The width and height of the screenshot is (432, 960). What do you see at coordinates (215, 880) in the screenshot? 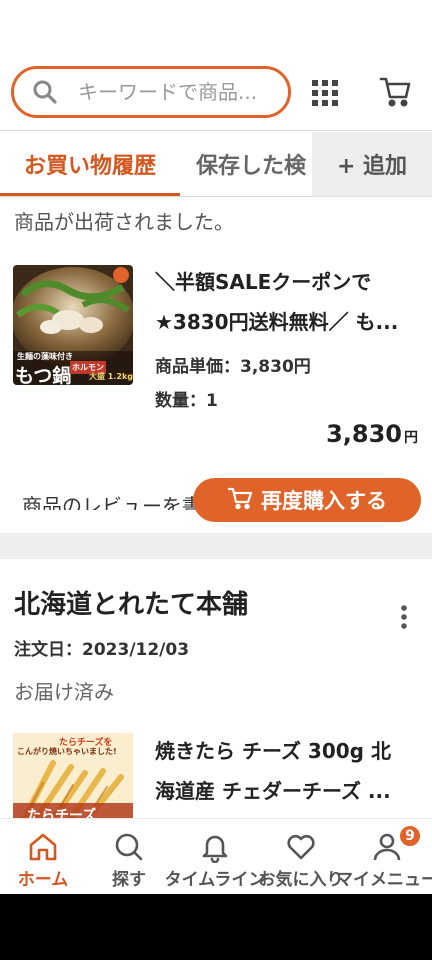
I see `nav-label: タイムライン` at bounding box center [215, 880].